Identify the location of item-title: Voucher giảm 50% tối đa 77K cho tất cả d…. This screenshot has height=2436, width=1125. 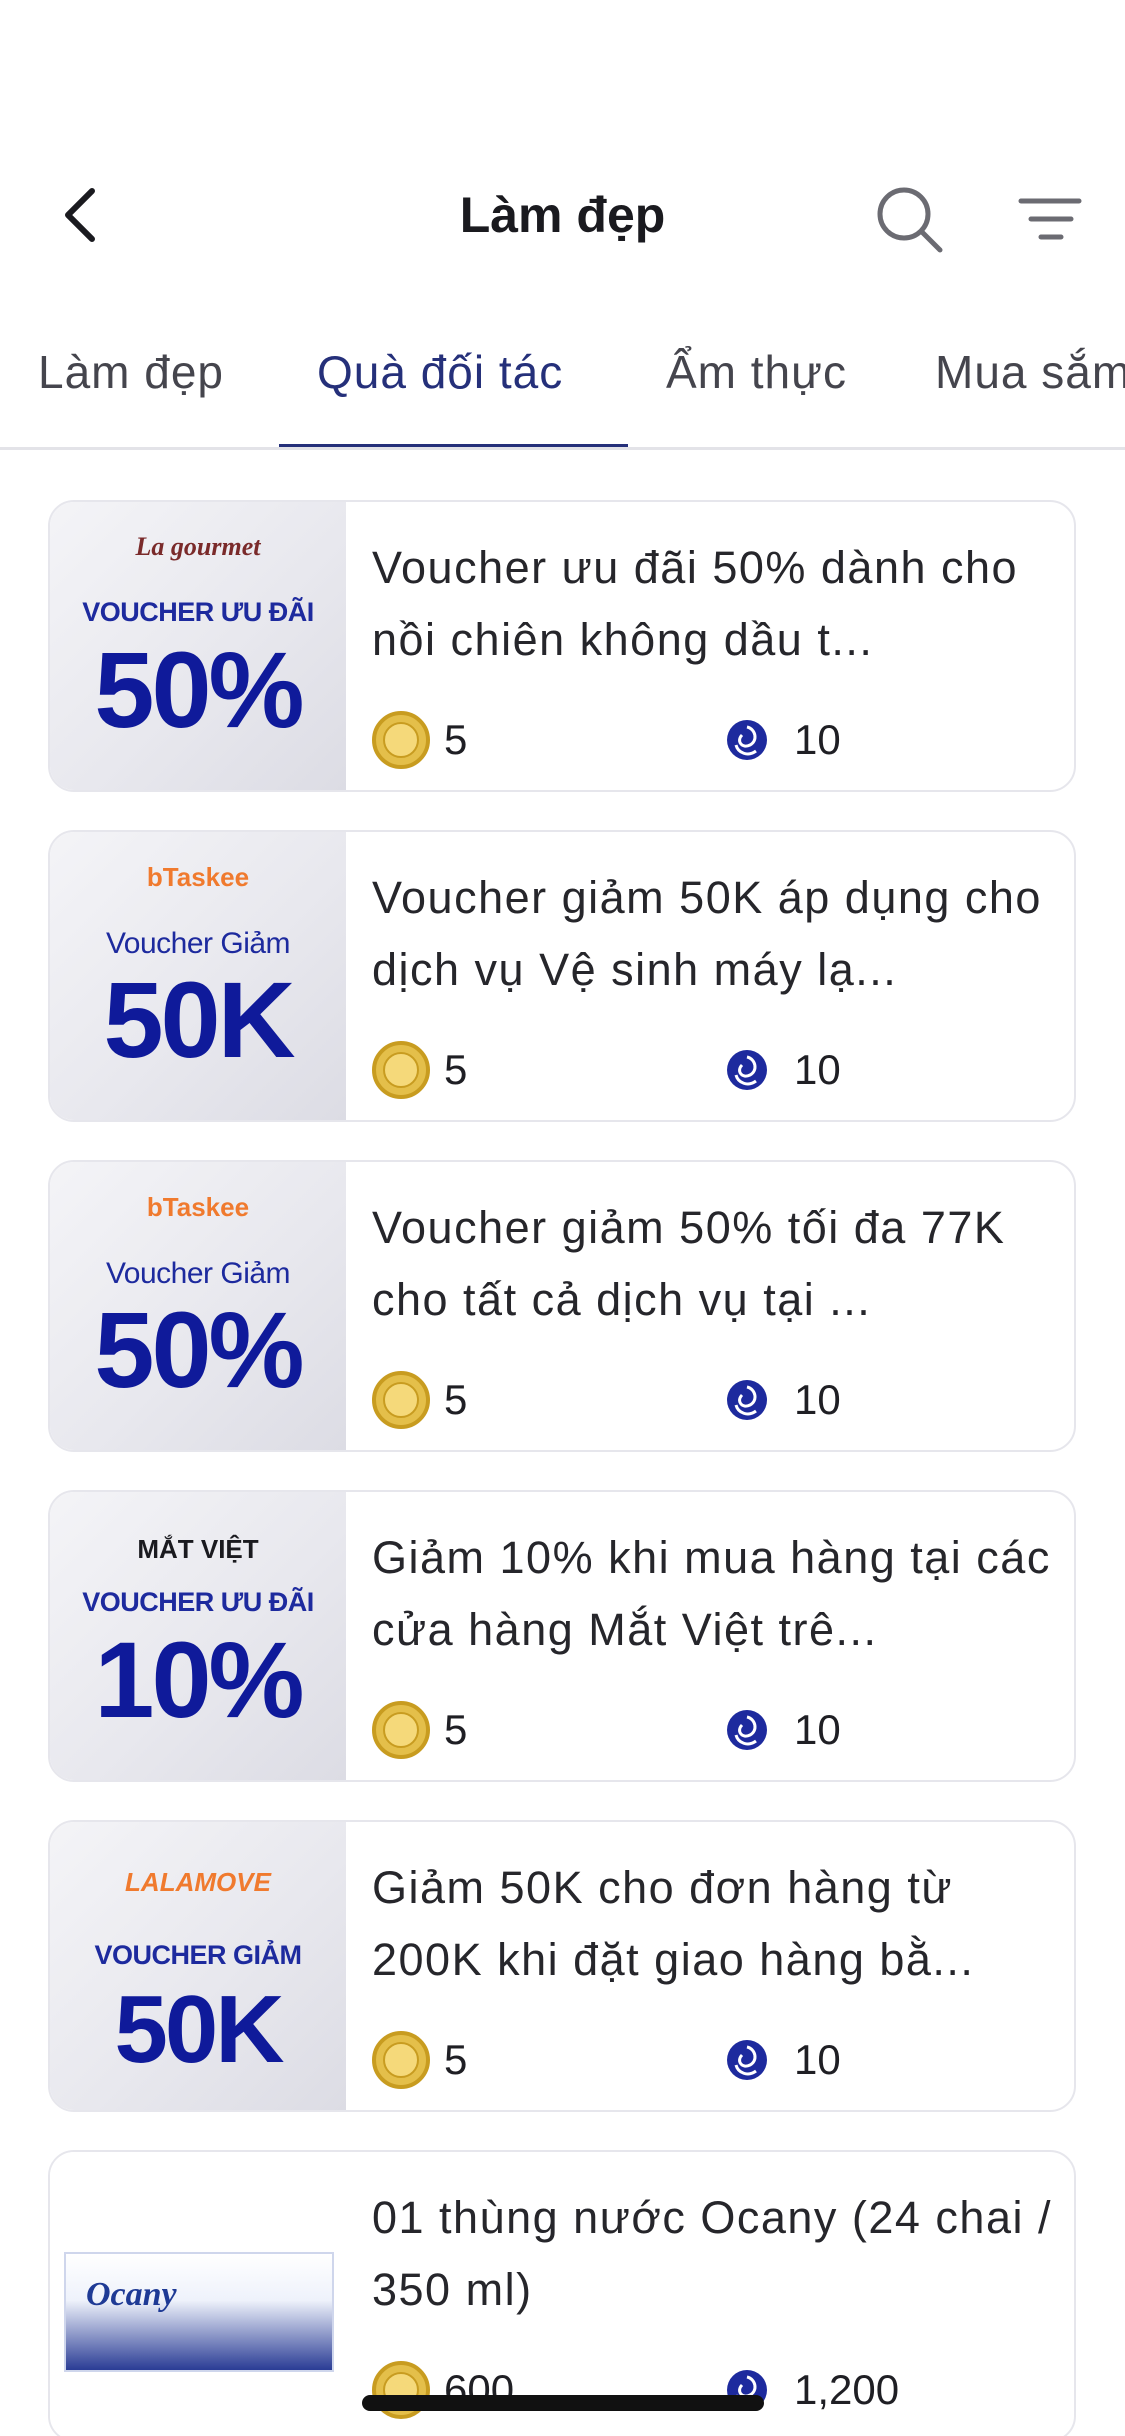
(689, 1263).